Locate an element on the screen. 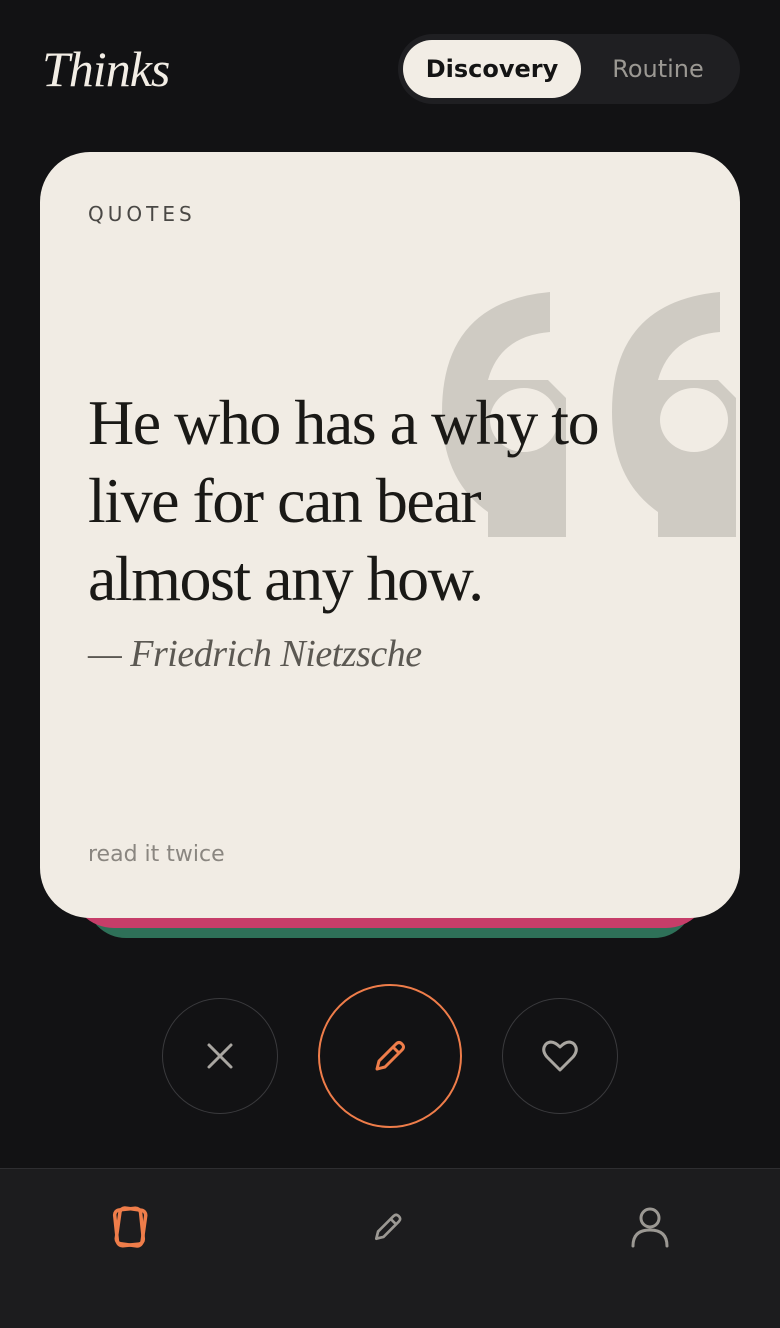 The height and width of the screenshot is (1328, 780). tab-discovery: Discovery is located at coordinates (492, 69).